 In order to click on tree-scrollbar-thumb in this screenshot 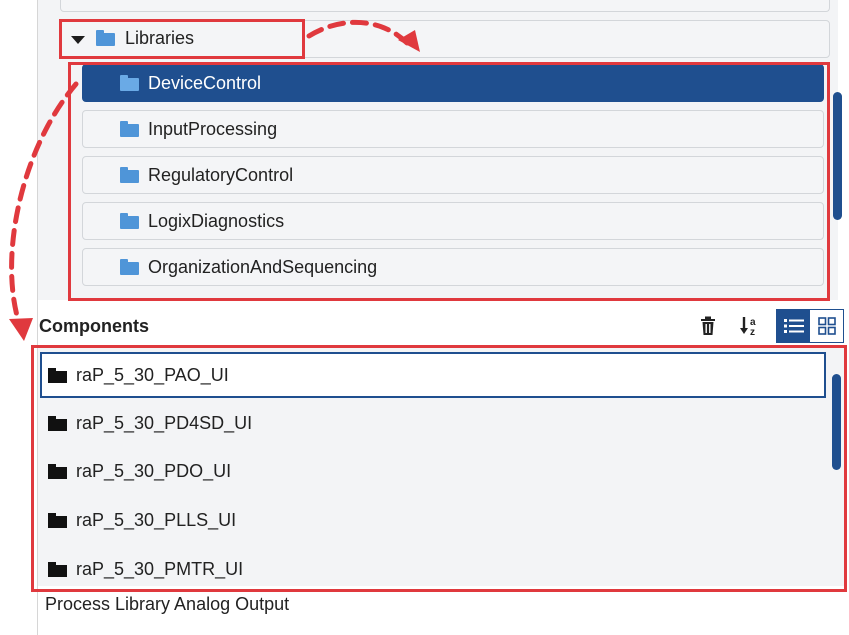, I will do `click(837, 156)`.